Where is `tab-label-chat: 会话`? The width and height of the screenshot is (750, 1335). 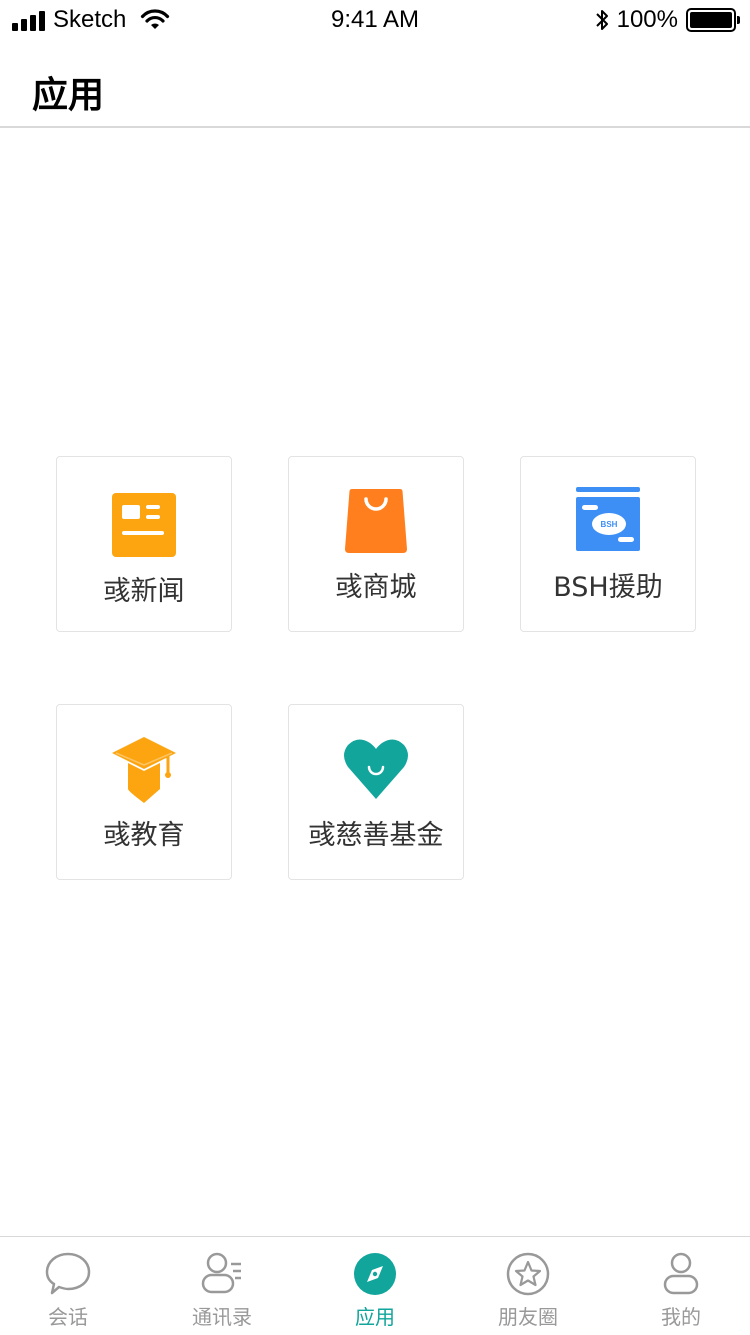 tab-label-chat: 会话 is located at coordinates (68, 1317).